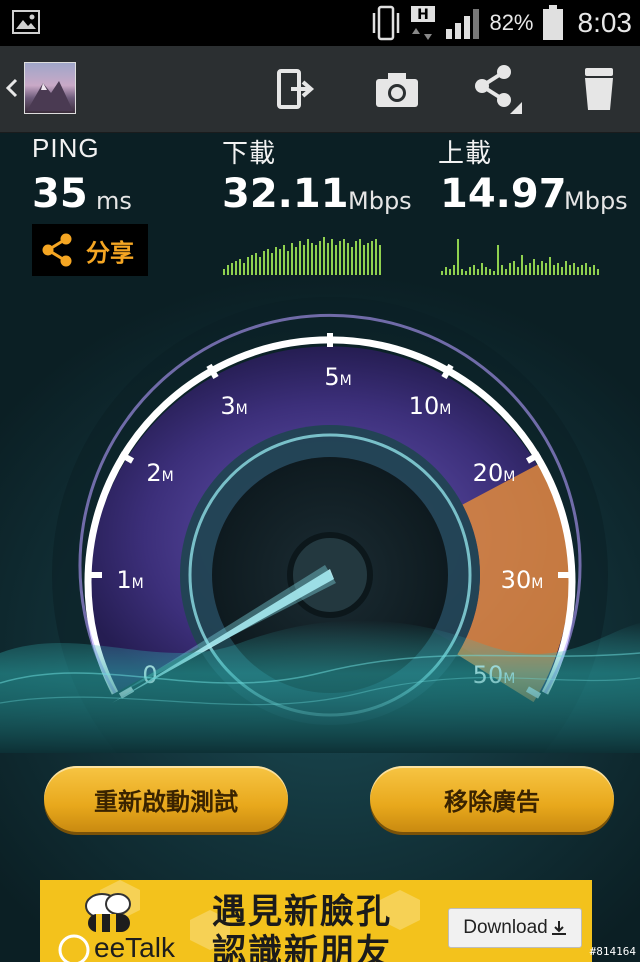  Describe the element at coordinates (166, 799) in the screenshot. I see `restart-test-button: 重新啟動測試` at that location.